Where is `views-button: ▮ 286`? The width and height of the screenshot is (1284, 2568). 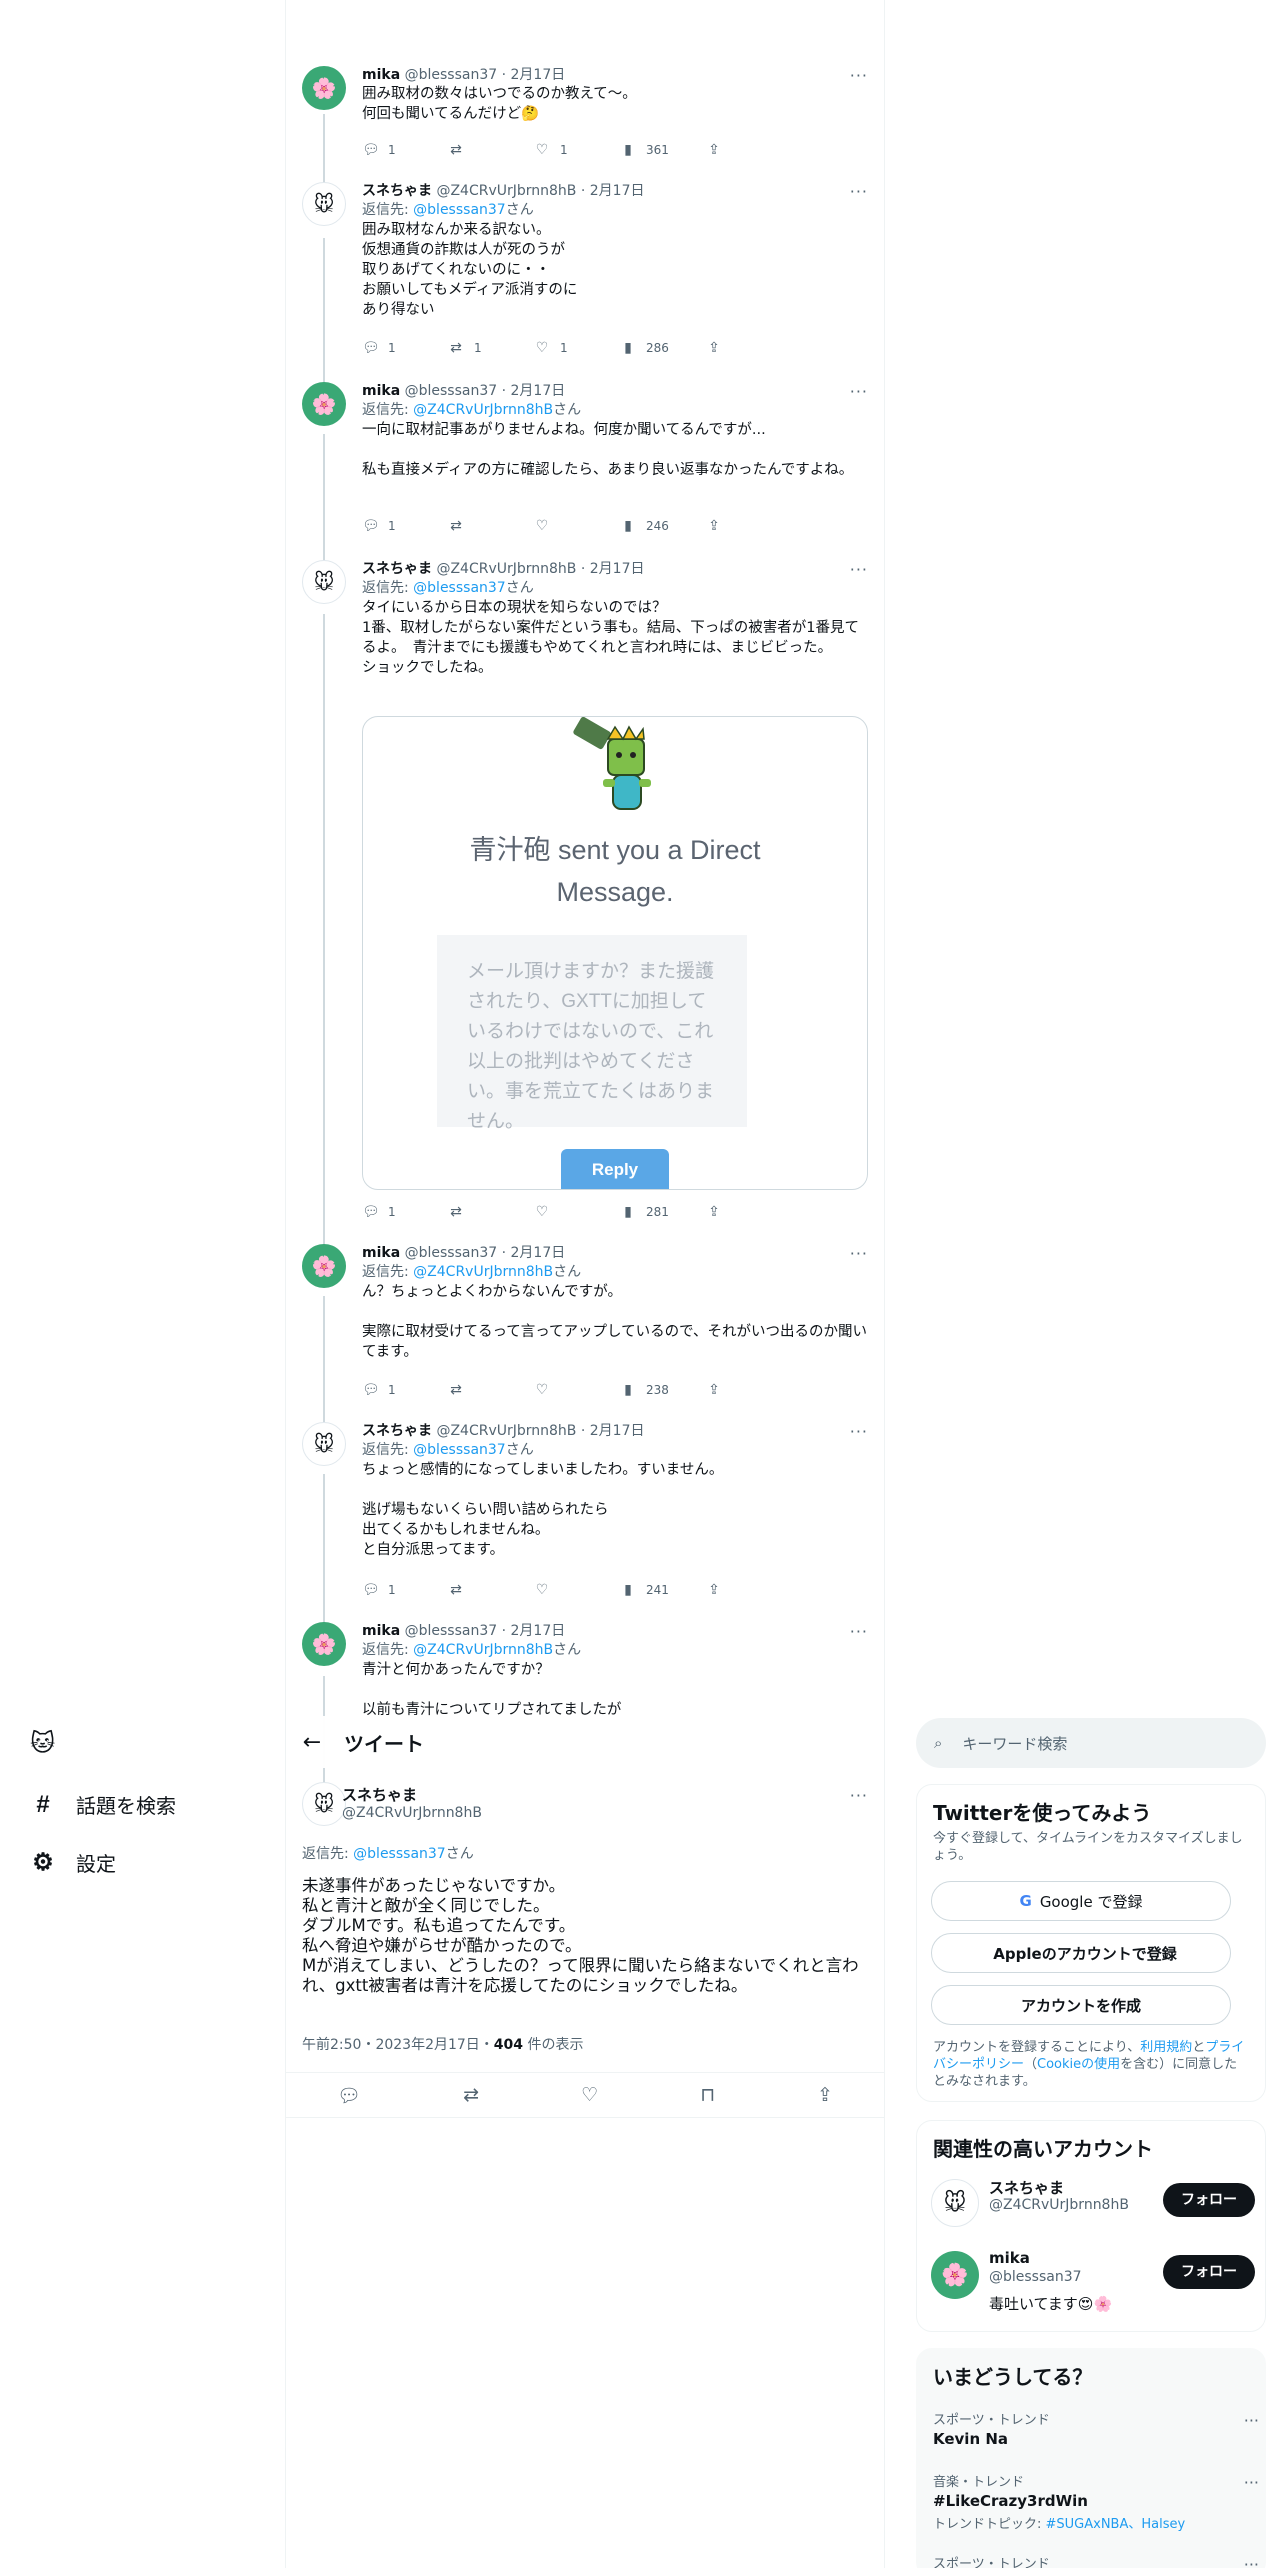
views-button: ▮ 286 is located at coordinates (663, 348).